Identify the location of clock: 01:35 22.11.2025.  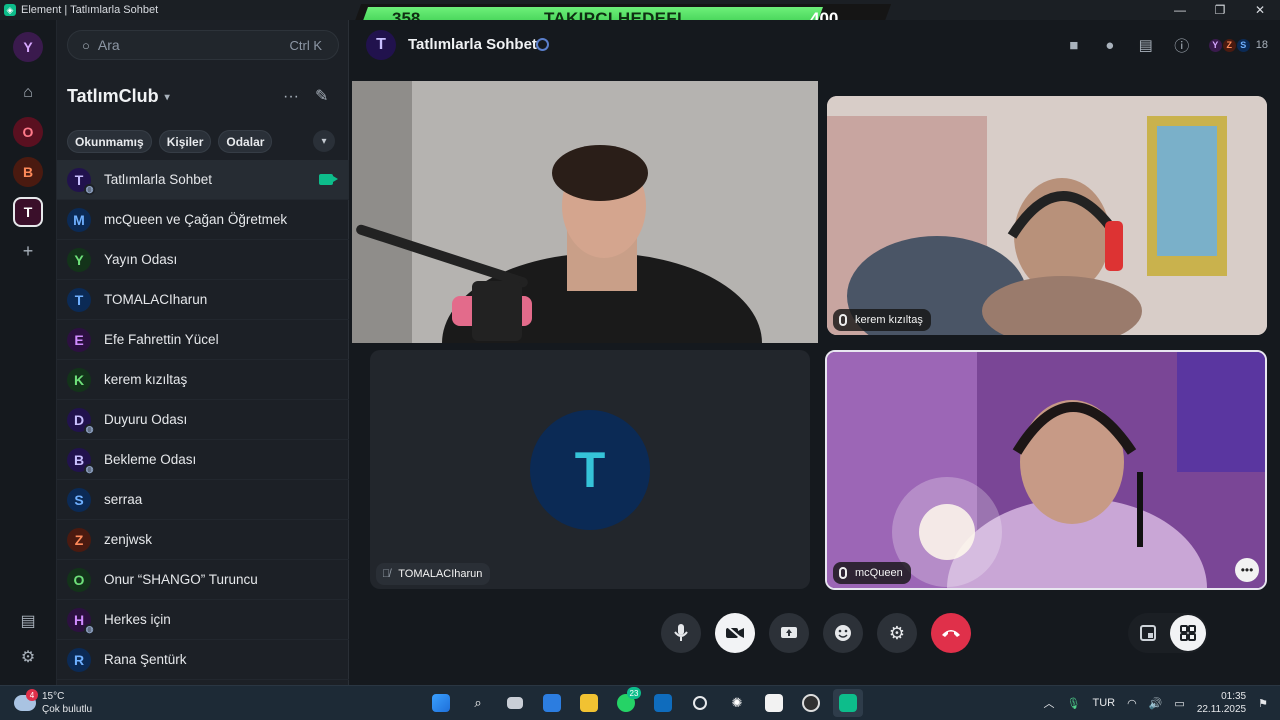
(1221, 703).